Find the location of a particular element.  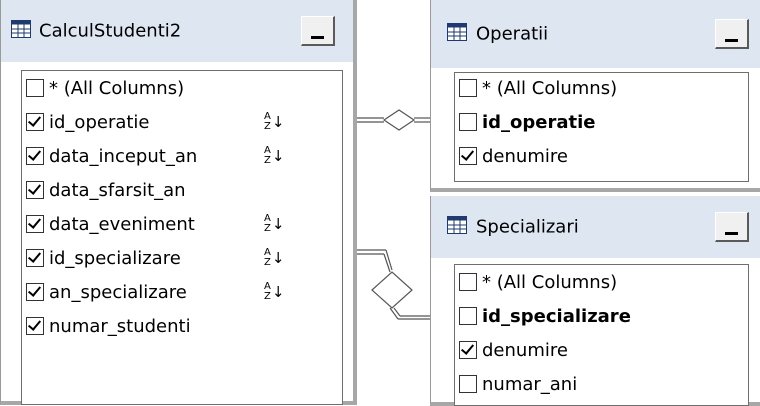

relationship-specializari is located at coordinates (393, 284).